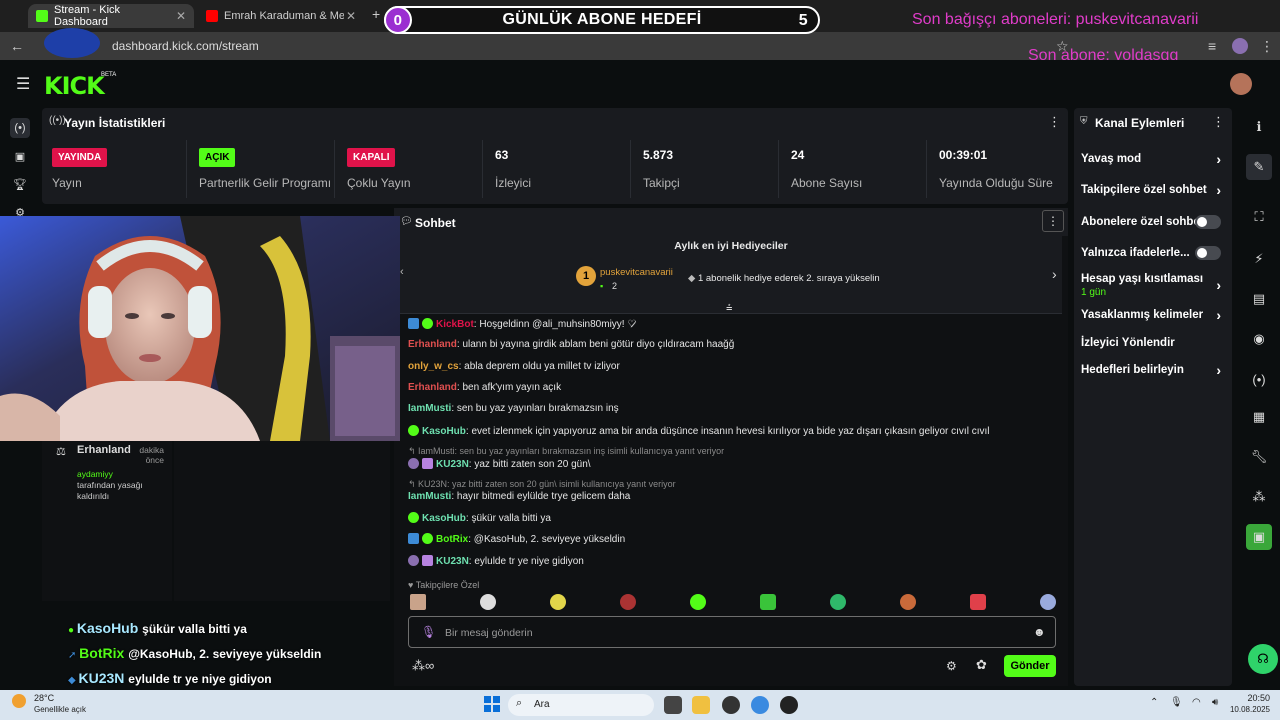 Image resolution: width=1280 pixels, height=720 pixels. Describe the element at coordinates (1259, 339) in the screenshot. I see `chat-bubble-icon: ◉` at that location.